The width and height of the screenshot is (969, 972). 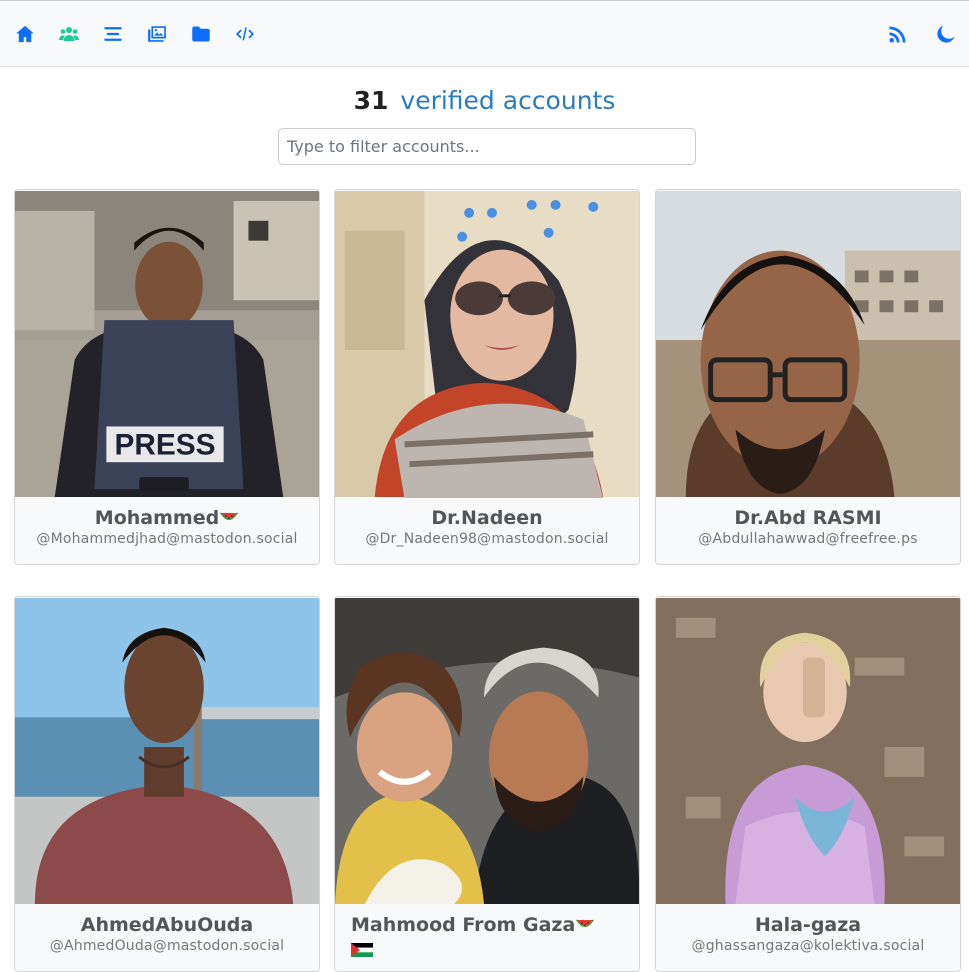 What do you see at coordinates (167, 344) in the screenshot?
I see `avatar: PRESS` at bounding box center [167, 344].